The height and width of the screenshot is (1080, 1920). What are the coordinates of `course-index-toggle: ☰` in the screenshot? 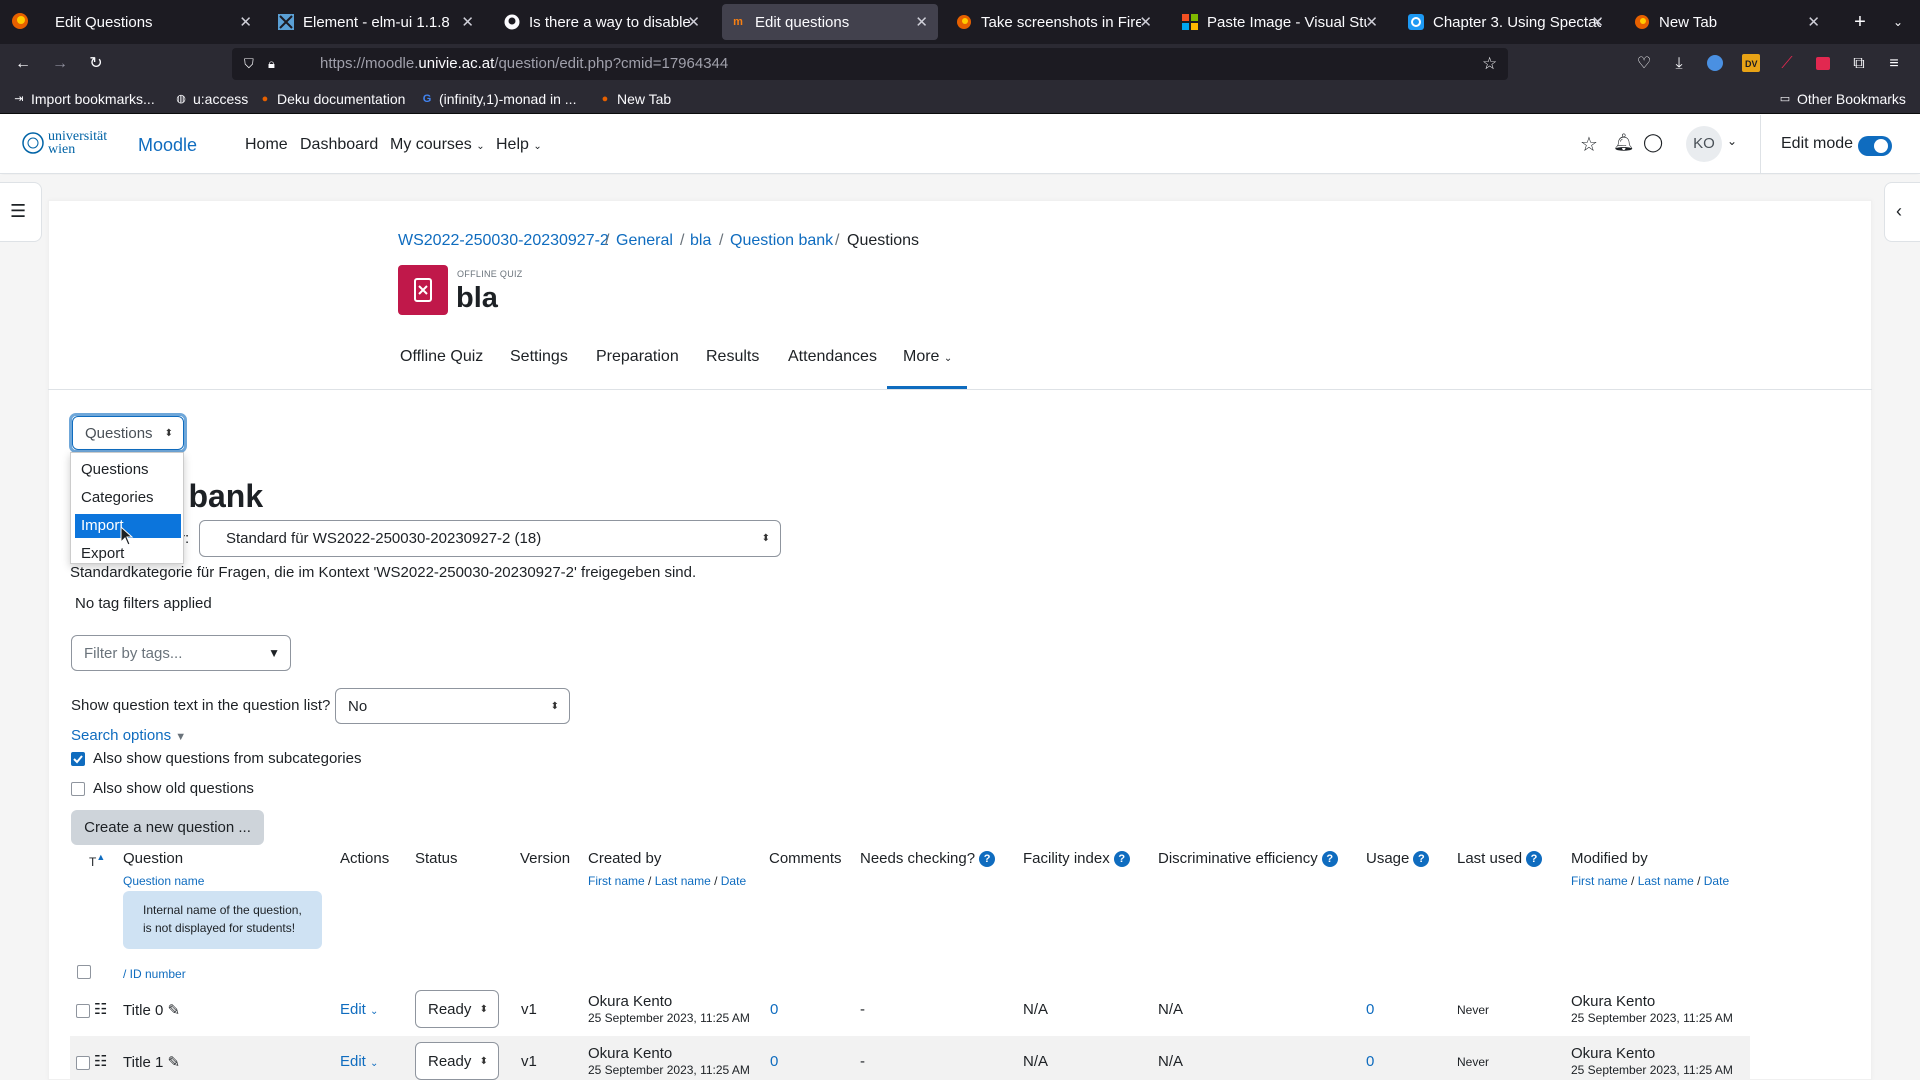 It's located at (21, 212).